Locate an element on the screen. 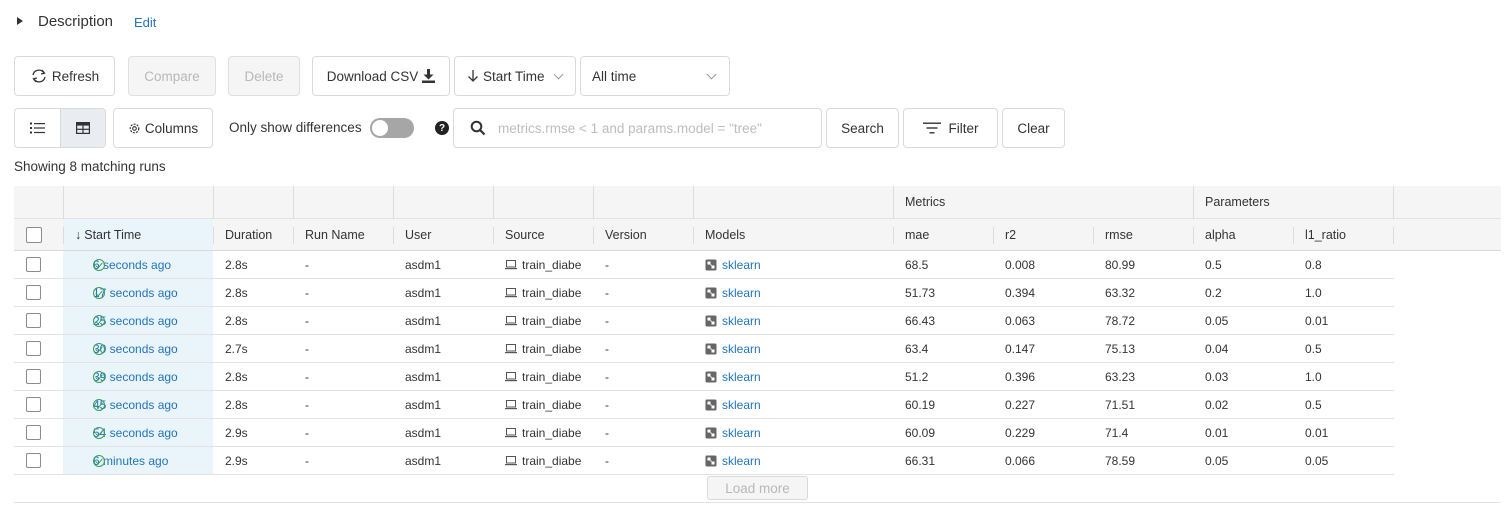 The width and height of the screenshot is (1511, 512). table-view-button is located at coordinates (82, 128).